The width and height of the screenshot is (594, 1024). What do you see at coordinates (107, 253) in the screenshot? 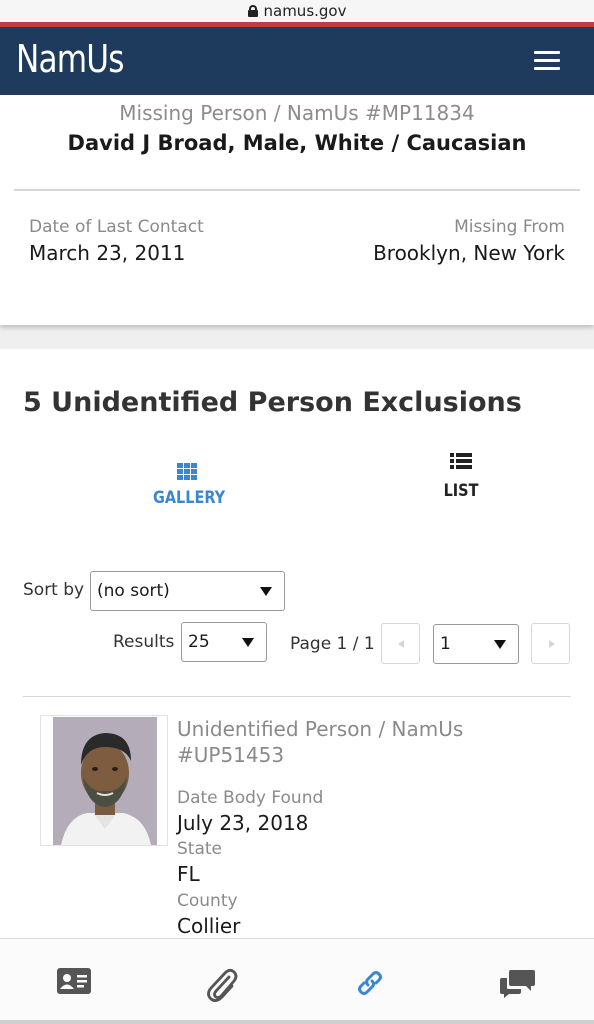
I see `last-contact-value: March 23, 2011` at bounding box center [107, 253].